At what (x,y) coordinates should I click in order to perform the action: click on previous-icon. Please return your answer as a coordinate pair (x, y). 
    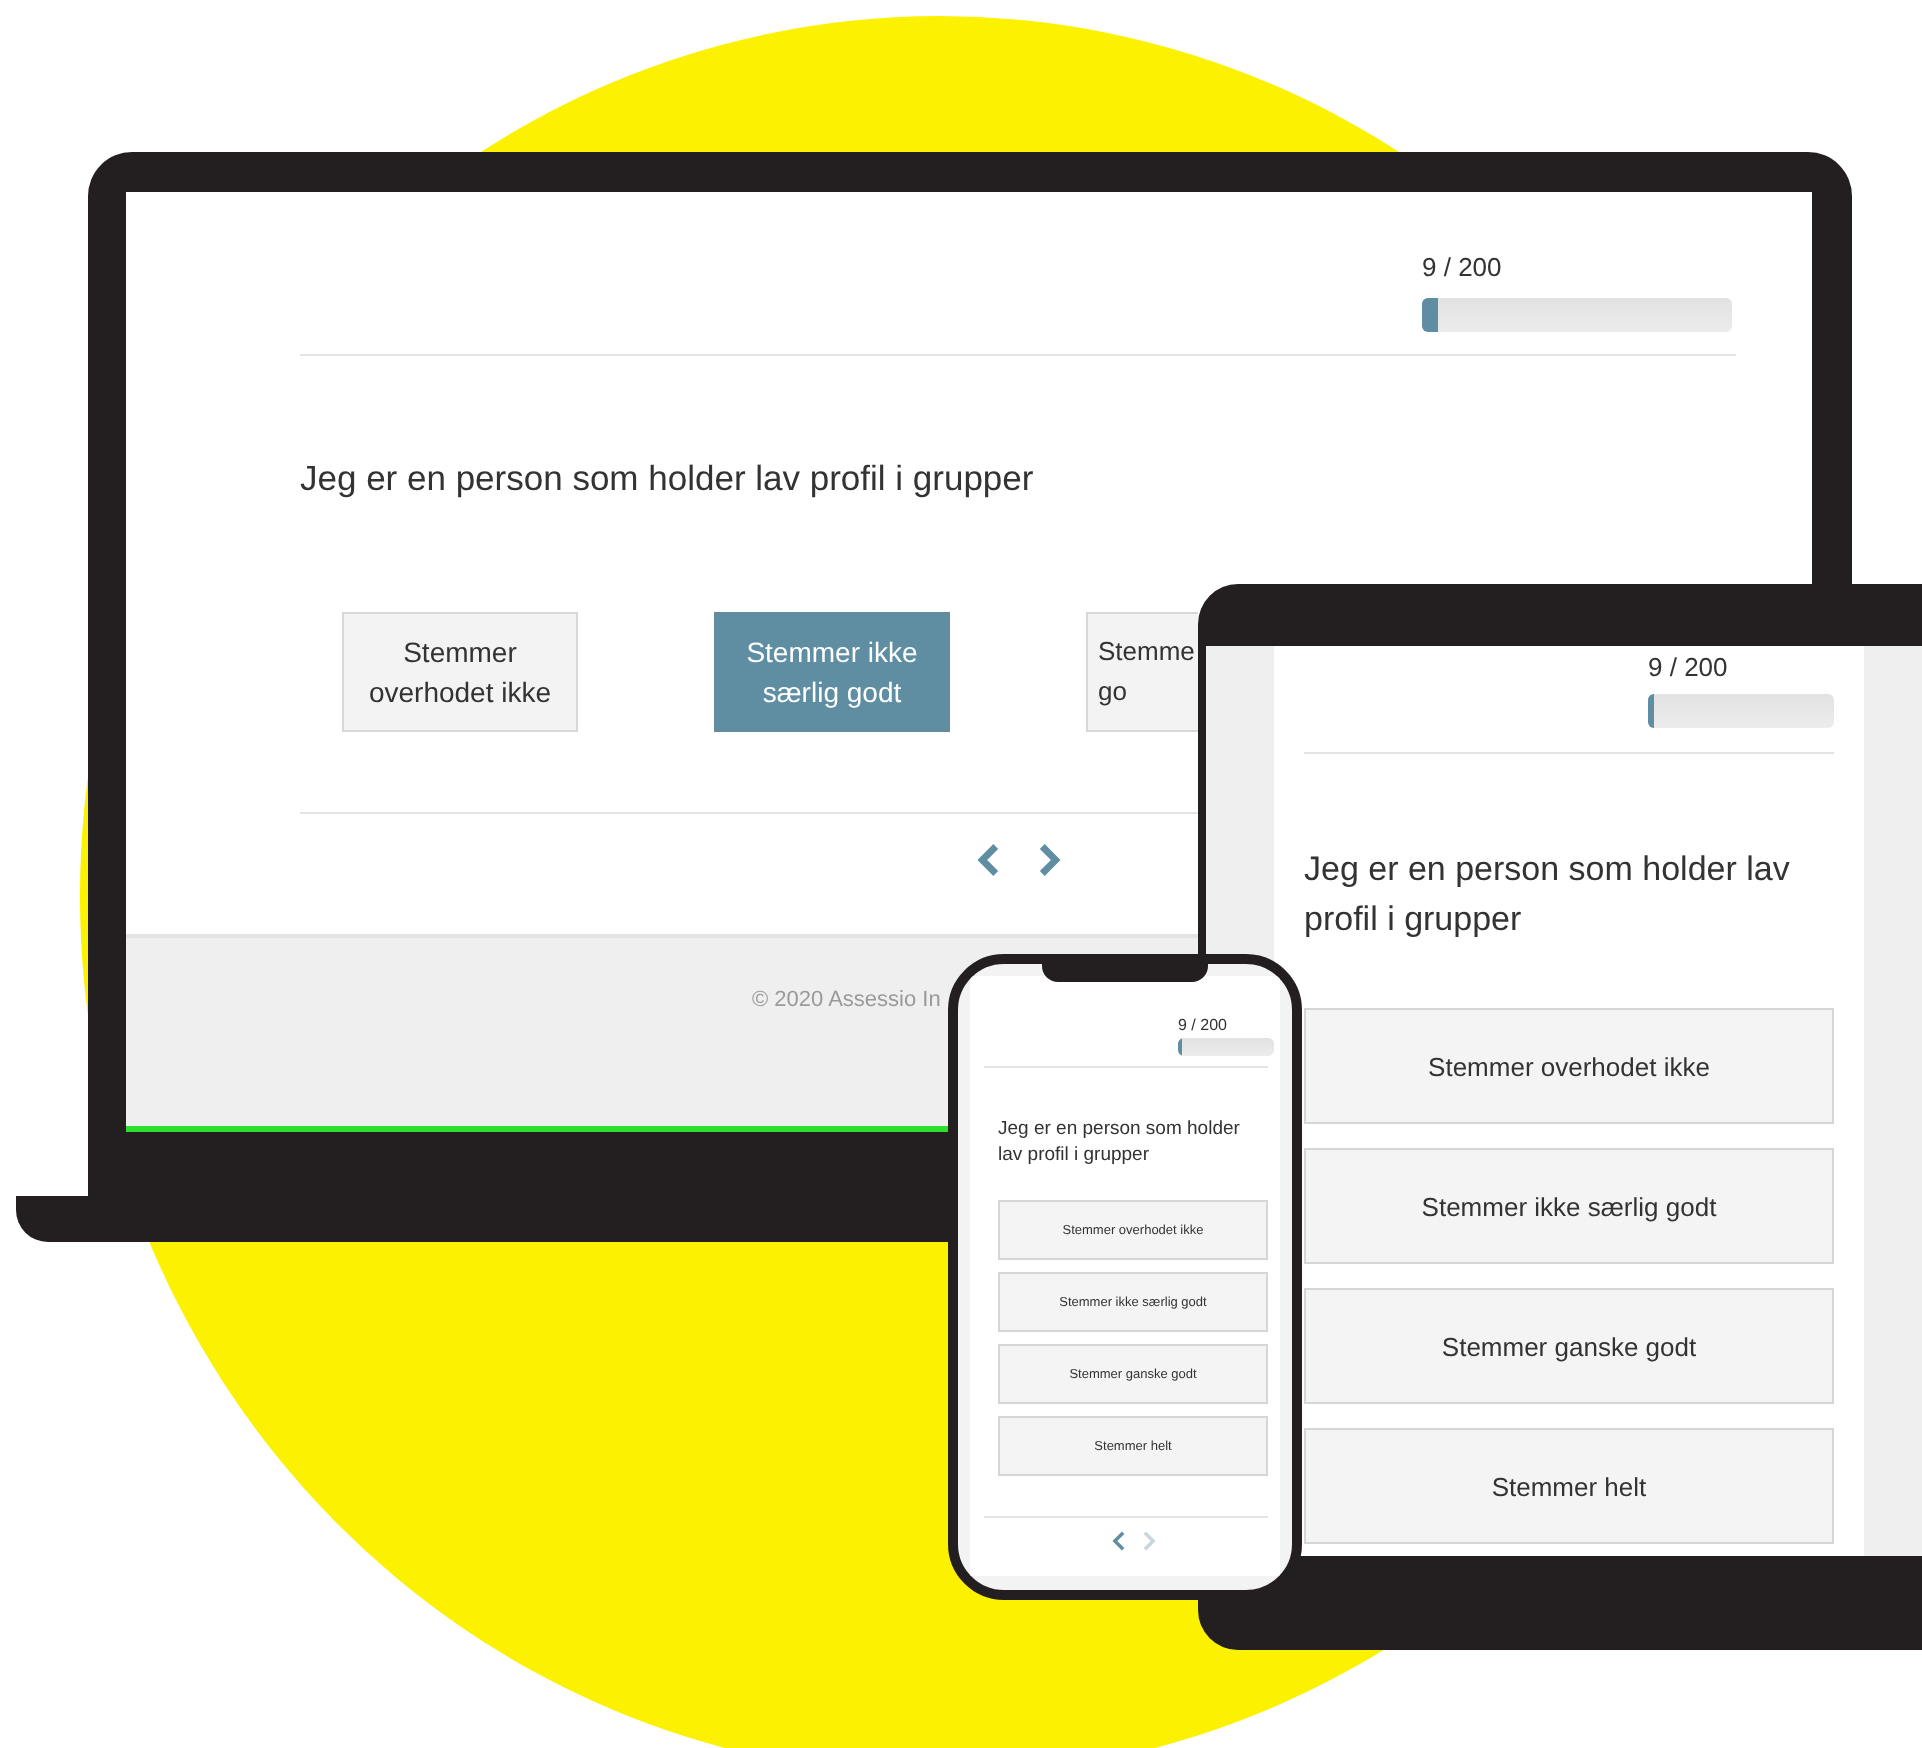
    Looking at the image, I should click on (1119, 1541).